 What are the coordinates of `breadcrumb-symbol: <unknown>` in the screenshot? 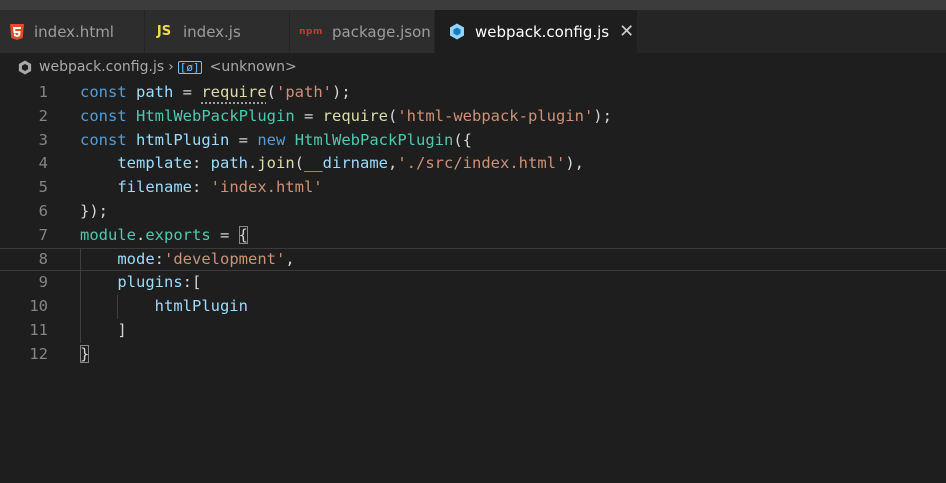 It's located at (253, 67).